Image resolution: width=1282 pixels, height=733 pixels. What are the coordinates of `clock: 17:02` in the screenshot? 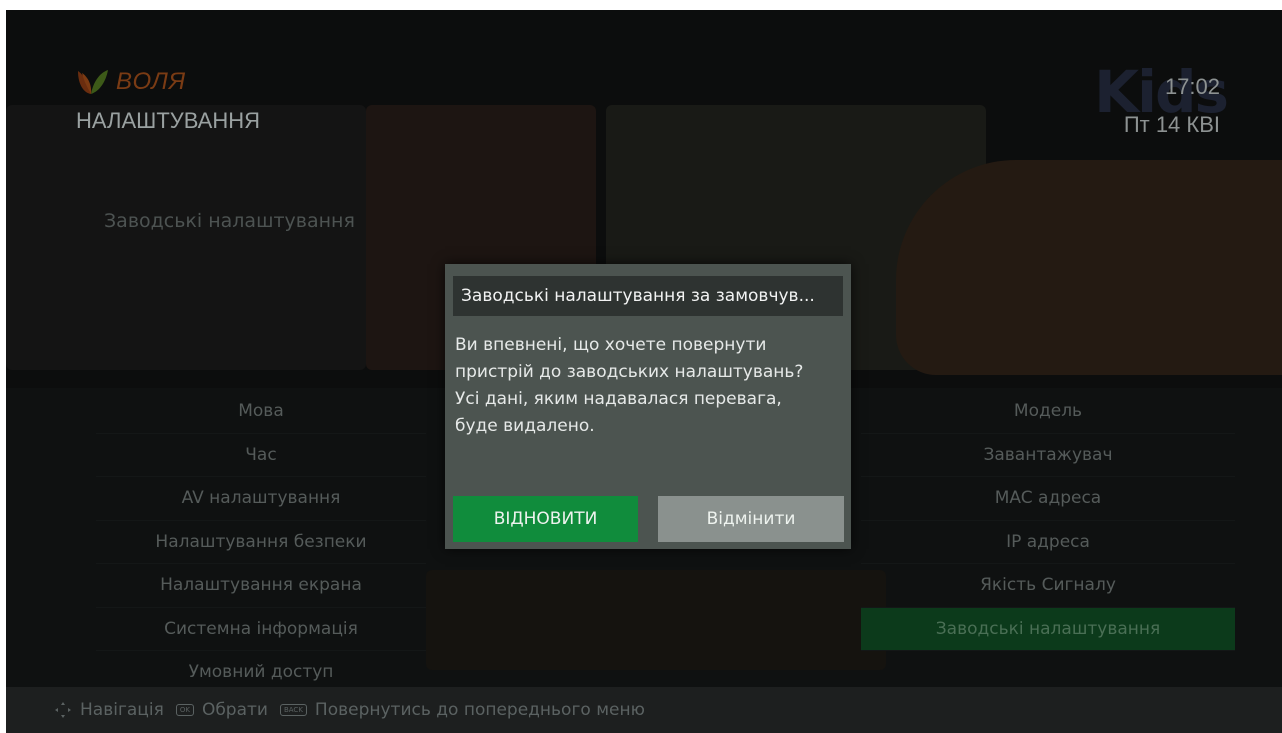 It's located at (1192, 86).